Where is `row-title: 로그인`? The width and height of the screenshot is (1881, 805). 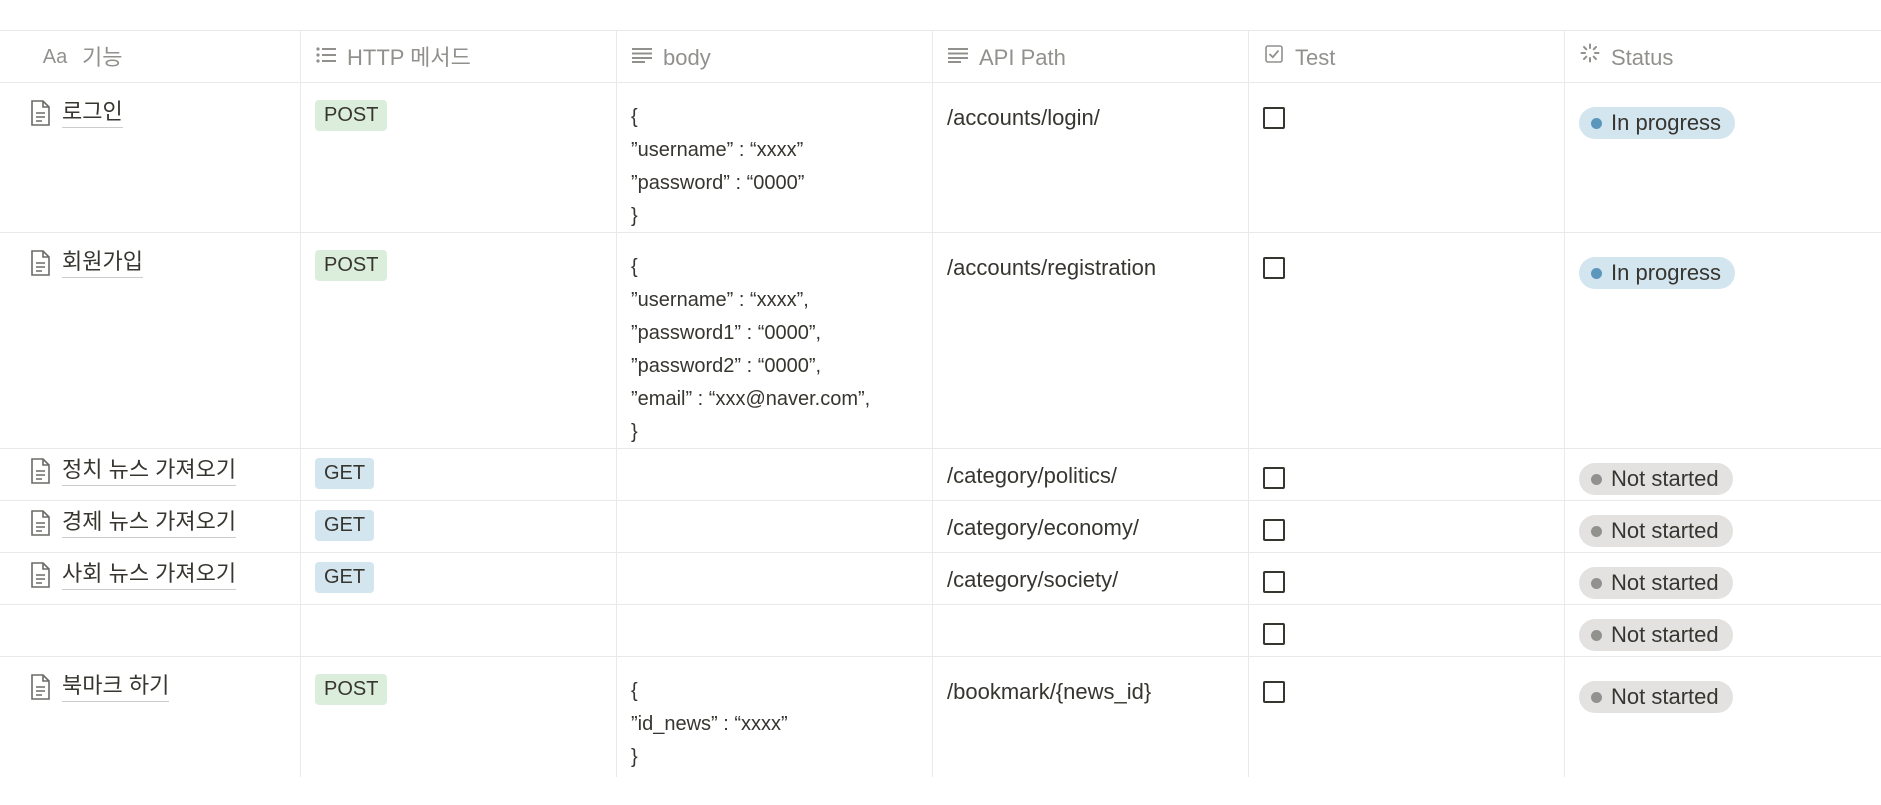 row-title: 로그인 is located at coordinates (92, 112).